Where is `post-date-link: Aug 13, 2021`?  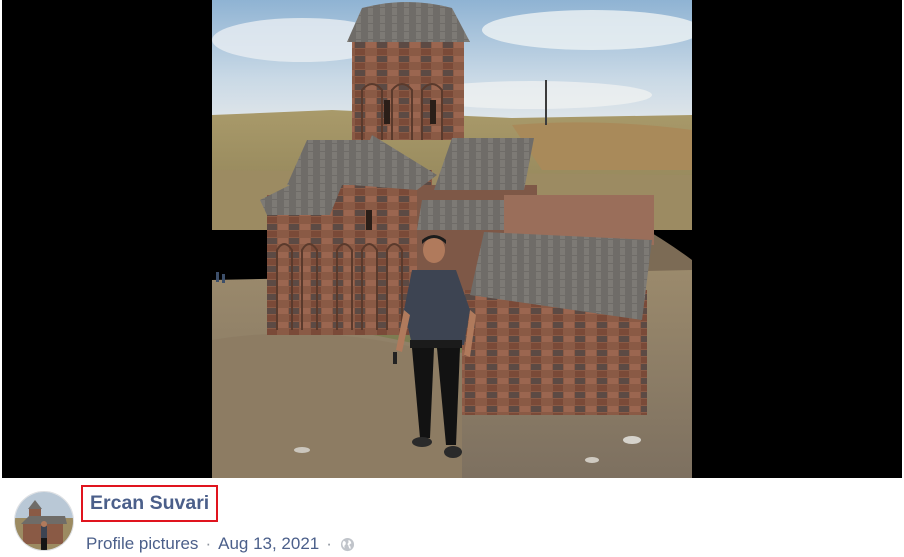 post-date-link: Aug 13, 2021 is located at coordinates (268, 544).